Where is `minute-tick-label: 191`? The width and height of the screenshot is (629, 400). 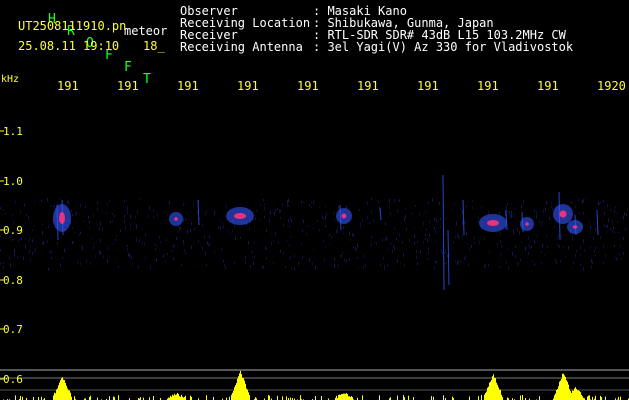 minute-tick-label: 191 is located at coordinates (128, 86).